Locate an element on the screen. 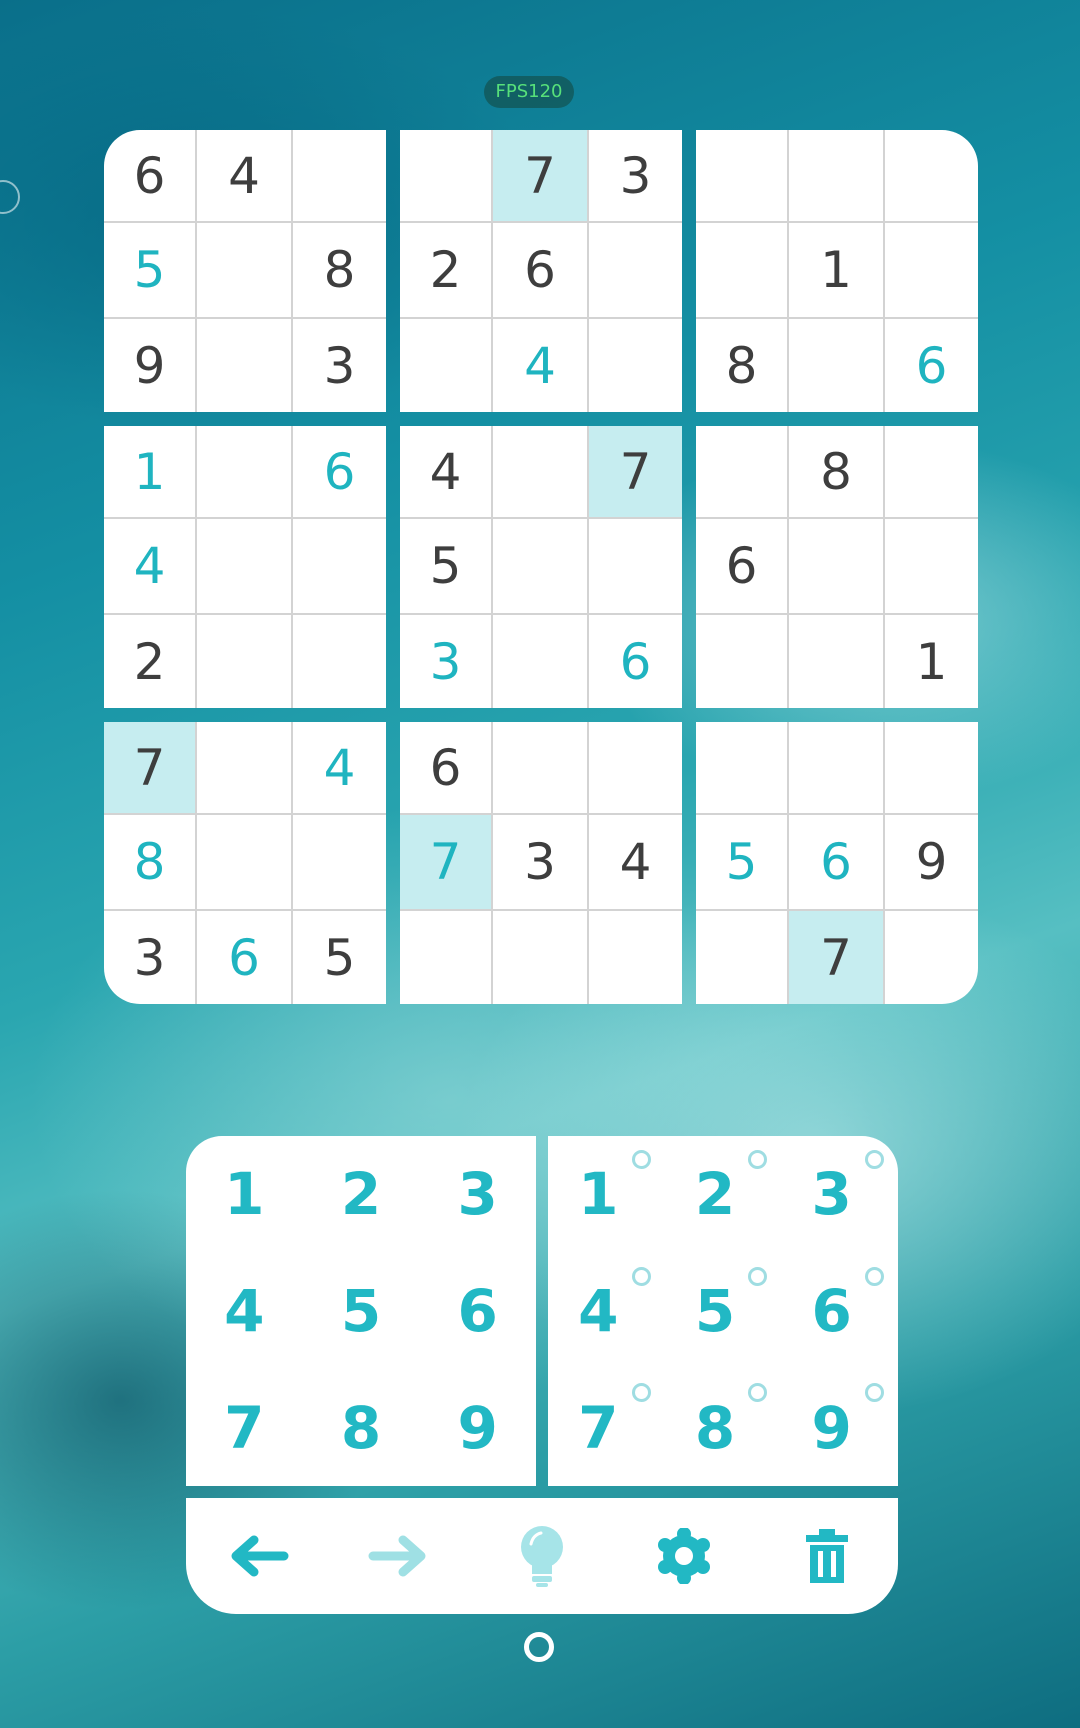 The width and height of the screenshot is (1080, 1728). undo-button is located at coordinates (257, 1556).